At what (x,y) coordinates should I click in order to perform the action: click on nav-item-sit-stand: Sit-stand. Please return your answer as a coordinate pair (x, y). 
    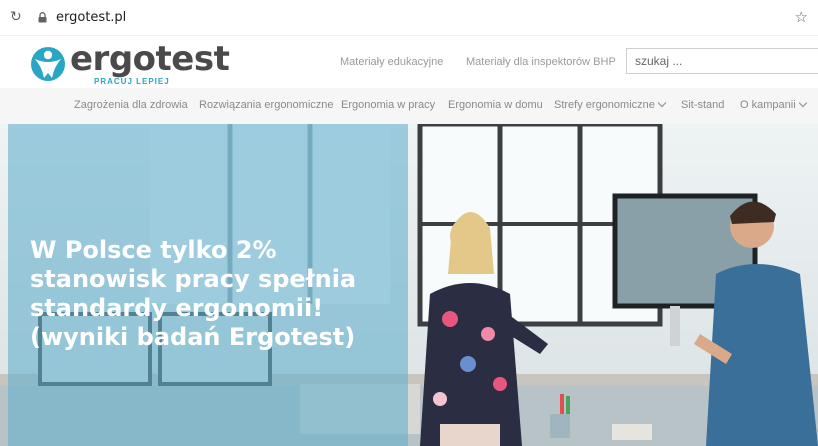
    Looking at the image, I should click on (702, 105).